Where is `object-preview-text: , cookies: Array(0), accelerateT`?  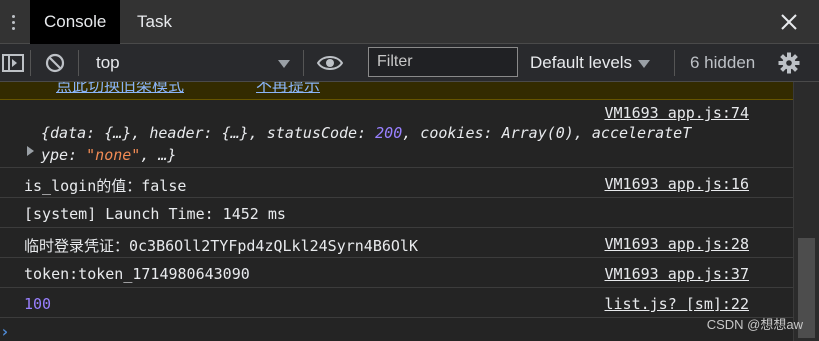
object-preview-text: , cookies: Array(0), accelerateT is located at coordinates (547, 133).